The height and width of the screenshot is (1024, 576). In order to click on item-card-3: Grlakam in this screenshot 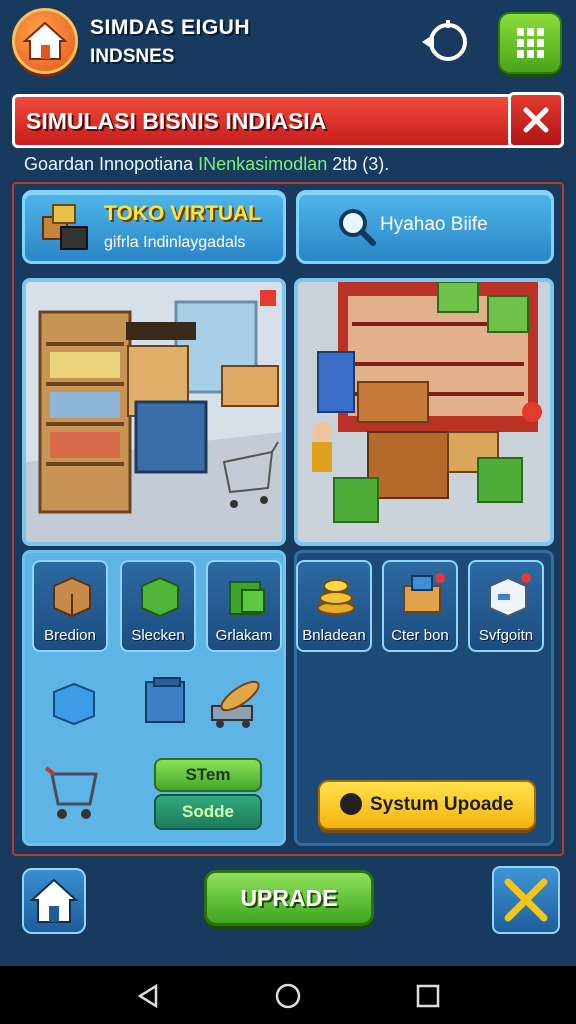, I will do `click(244, 606)`.